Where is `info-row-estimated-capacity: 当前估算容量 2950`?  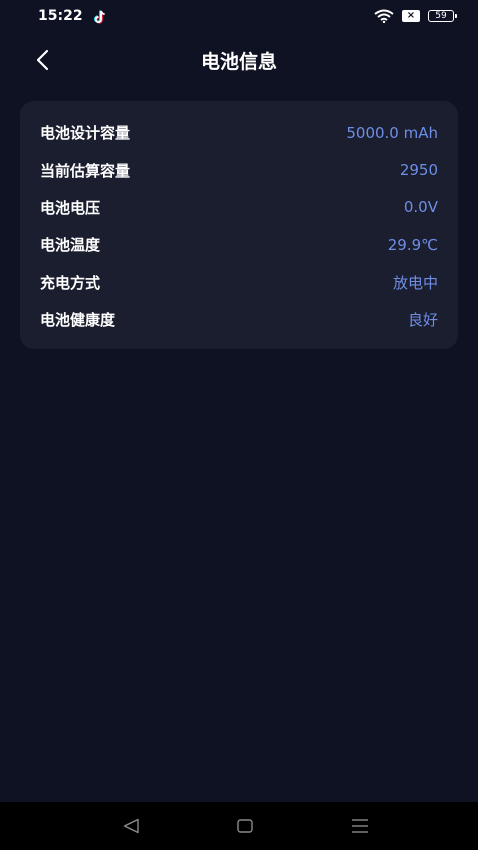 info-row-estimated-capacity: 当前估算容量 2950 is located at coordinates (239, 169).